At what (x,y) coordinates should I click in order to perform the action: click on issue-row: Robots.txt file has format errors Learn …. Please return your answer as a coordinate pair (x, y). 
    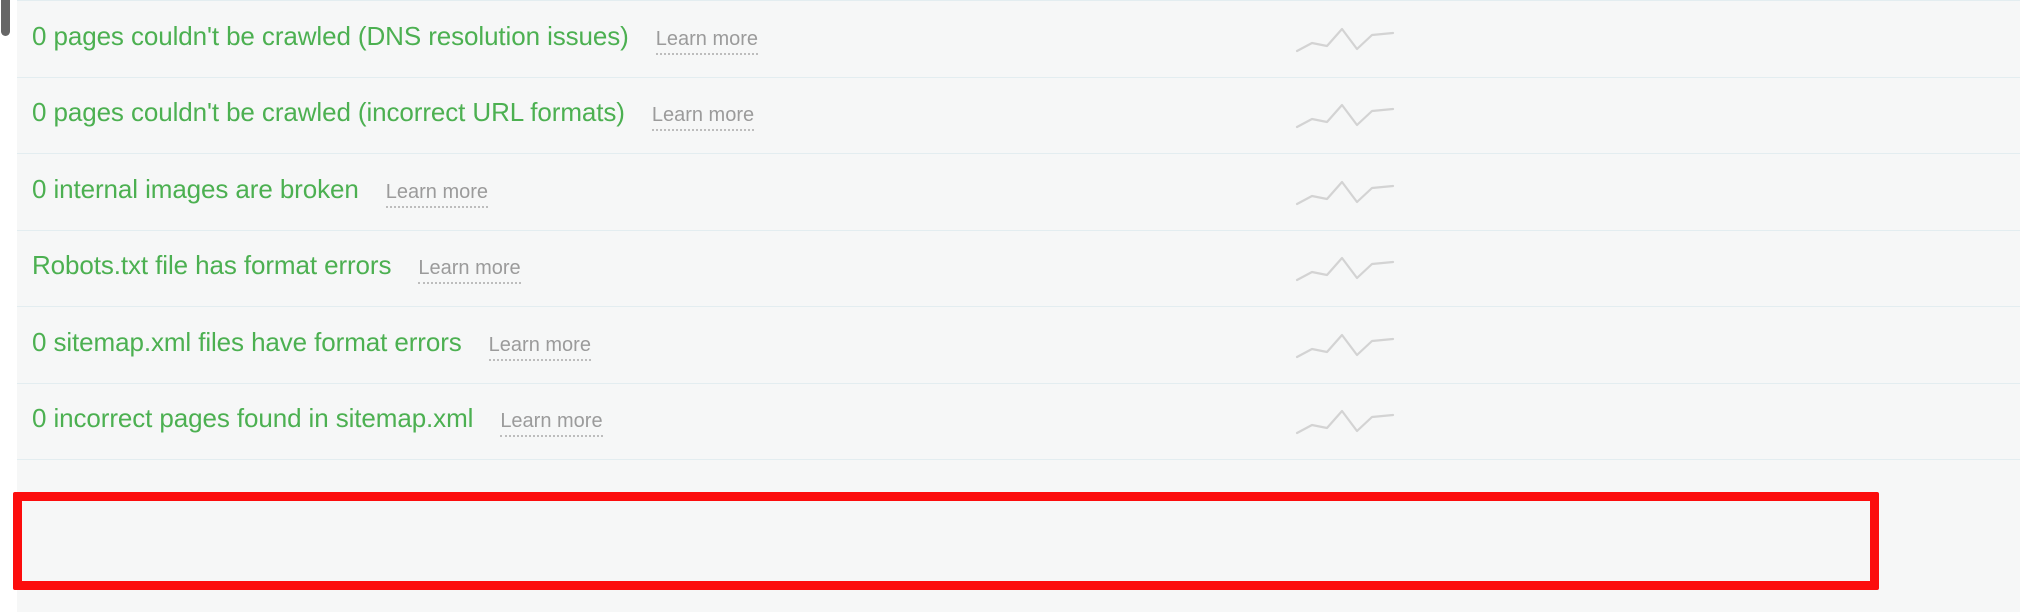
    Looking at the image, I should click on (1018, 267).